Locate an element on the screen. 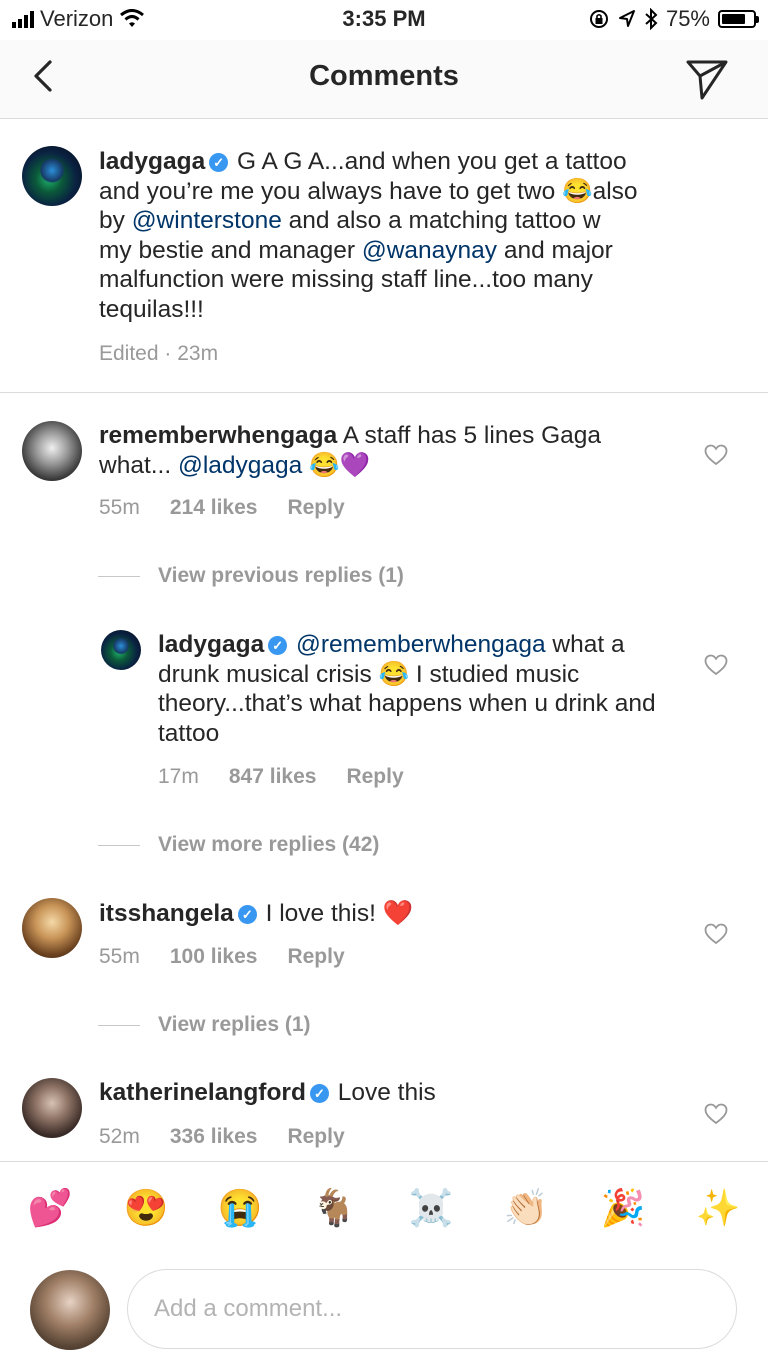 This screenshot has height=1365, width=768. caption-meta: Edited · 23m is located at coordinates (159, 353).